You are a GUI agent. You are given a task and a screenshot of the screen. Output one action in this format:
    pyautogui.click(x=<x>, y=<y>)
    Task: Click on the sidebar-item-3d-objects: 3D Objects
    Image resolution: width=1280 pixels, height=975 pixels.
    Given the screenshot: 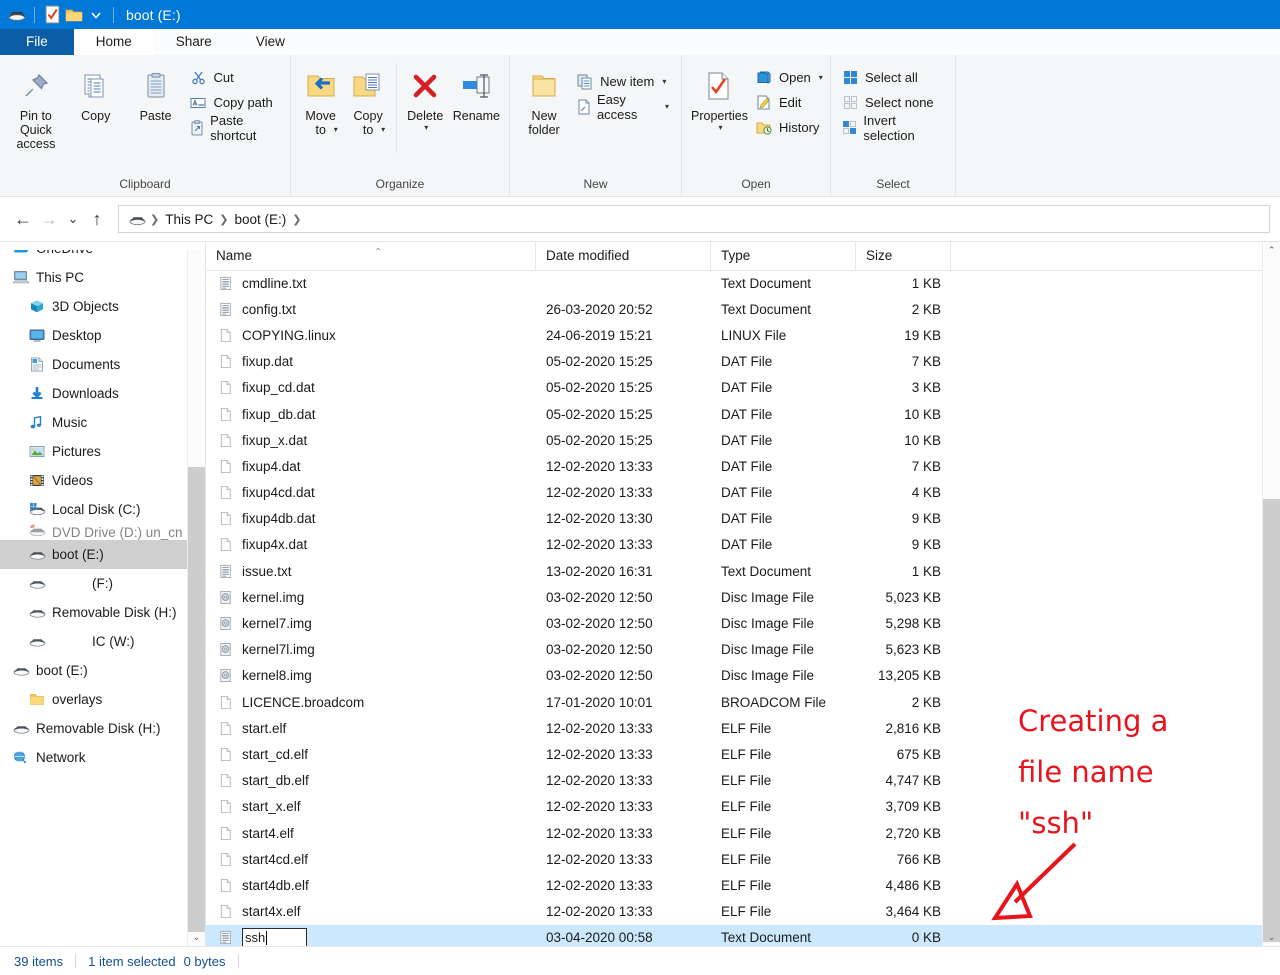 What is the action you would take?
    pyautogui.click(x=102, y=306)
    